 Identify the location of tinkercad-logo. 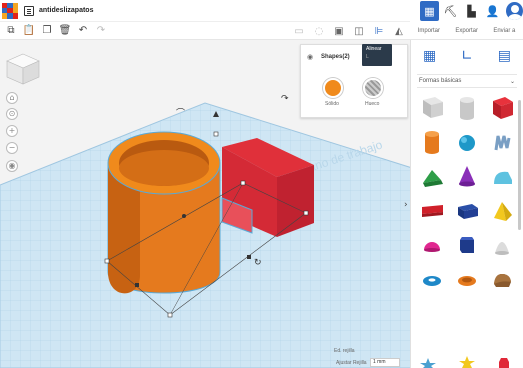
(10, 10).